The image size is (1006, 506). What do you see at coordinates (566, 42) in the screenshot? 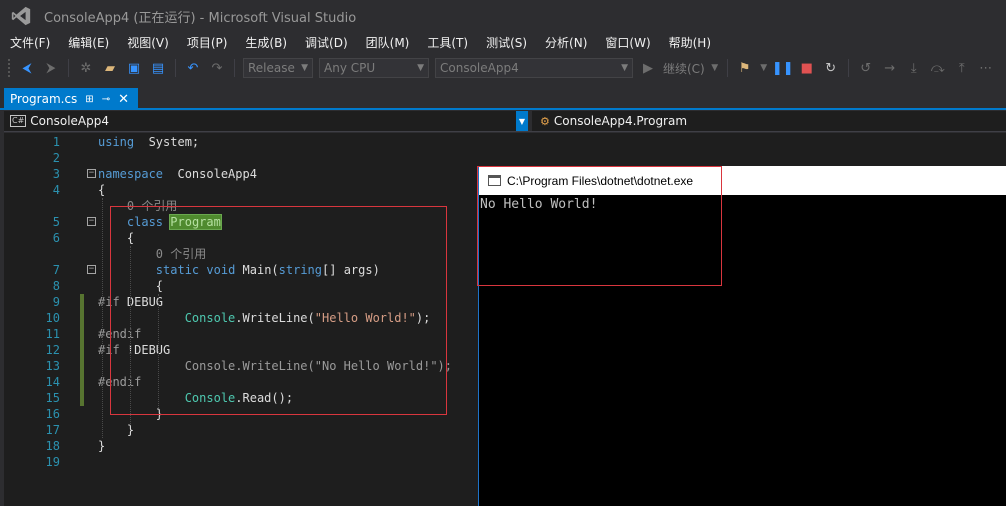
I see `menu-analyze: 分析(N)` at bounding box center [566, 42].